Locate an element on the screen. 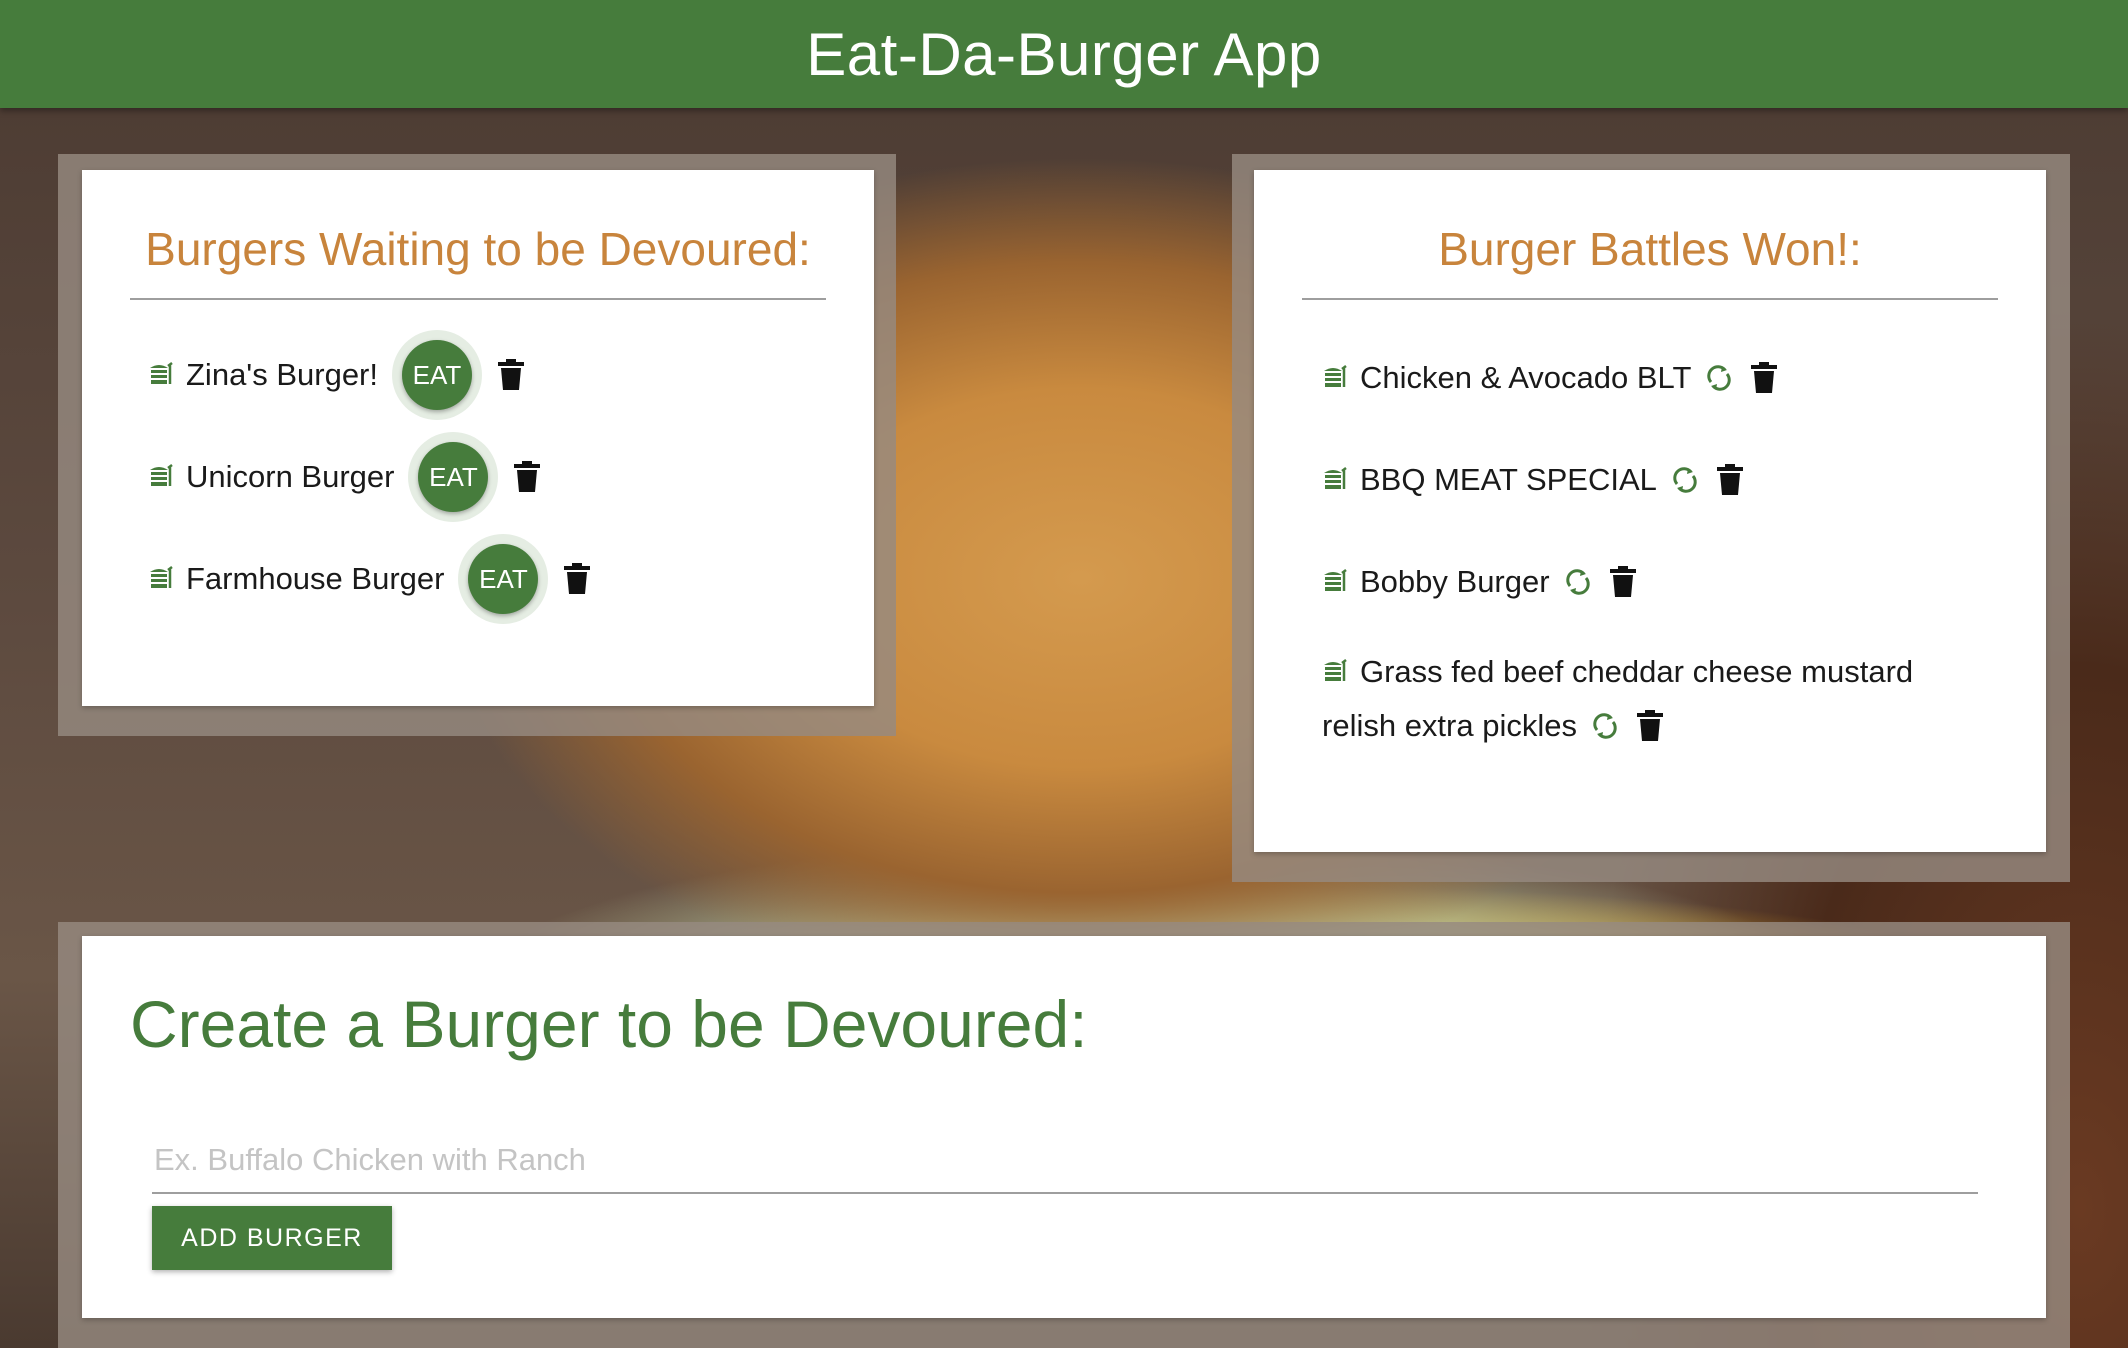 The image size is (2128, 1348). create-card-title: Create a Burger to be Devoured: is located at coordinates (609, 1024).